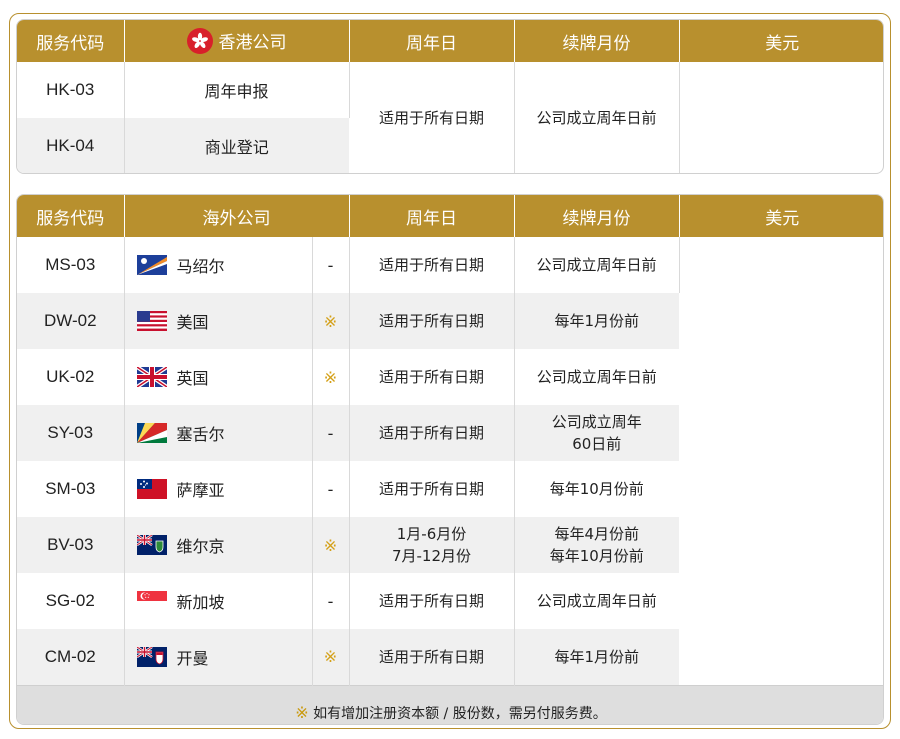 This screenshot has width=900, height=739. Describe the element at coordinates (71, 657) in the screenshot. I see `service-code: CM-02` at that location.